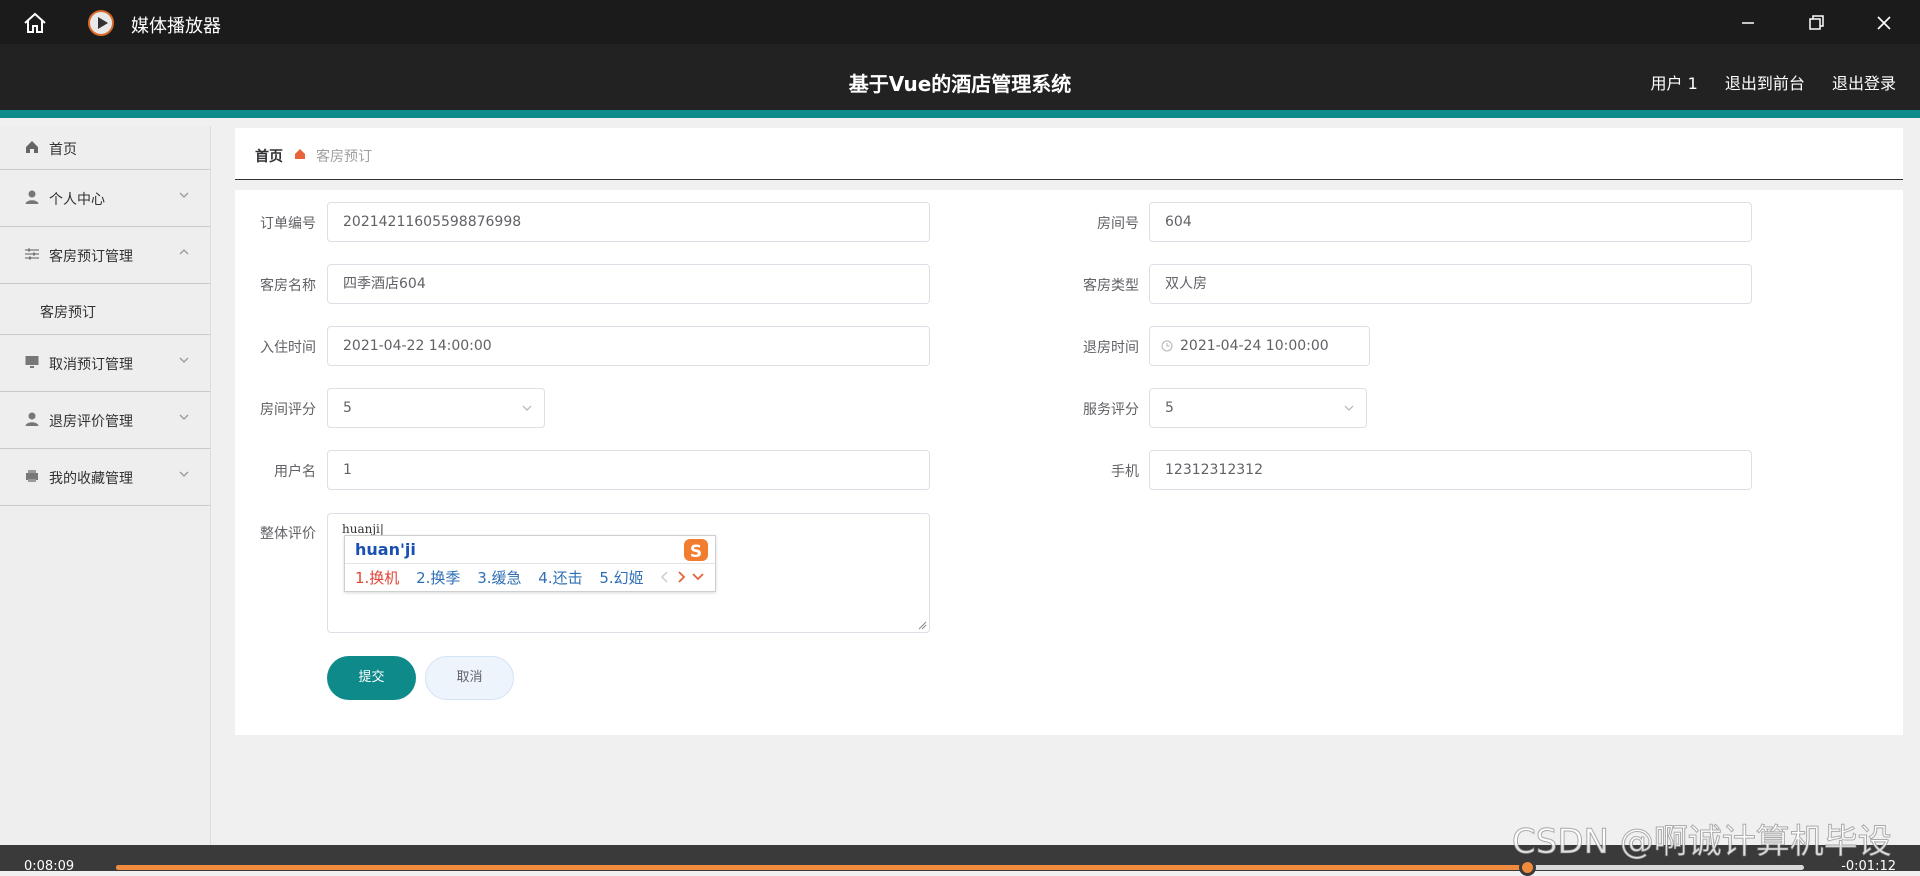 The height and width of the screenshot is (876, 1920). I want to click on ime-candidate-popup: huan'ji S 1.换机 2.换季 3.缓急 4.还击 5.幻姬, so click(530, 563).